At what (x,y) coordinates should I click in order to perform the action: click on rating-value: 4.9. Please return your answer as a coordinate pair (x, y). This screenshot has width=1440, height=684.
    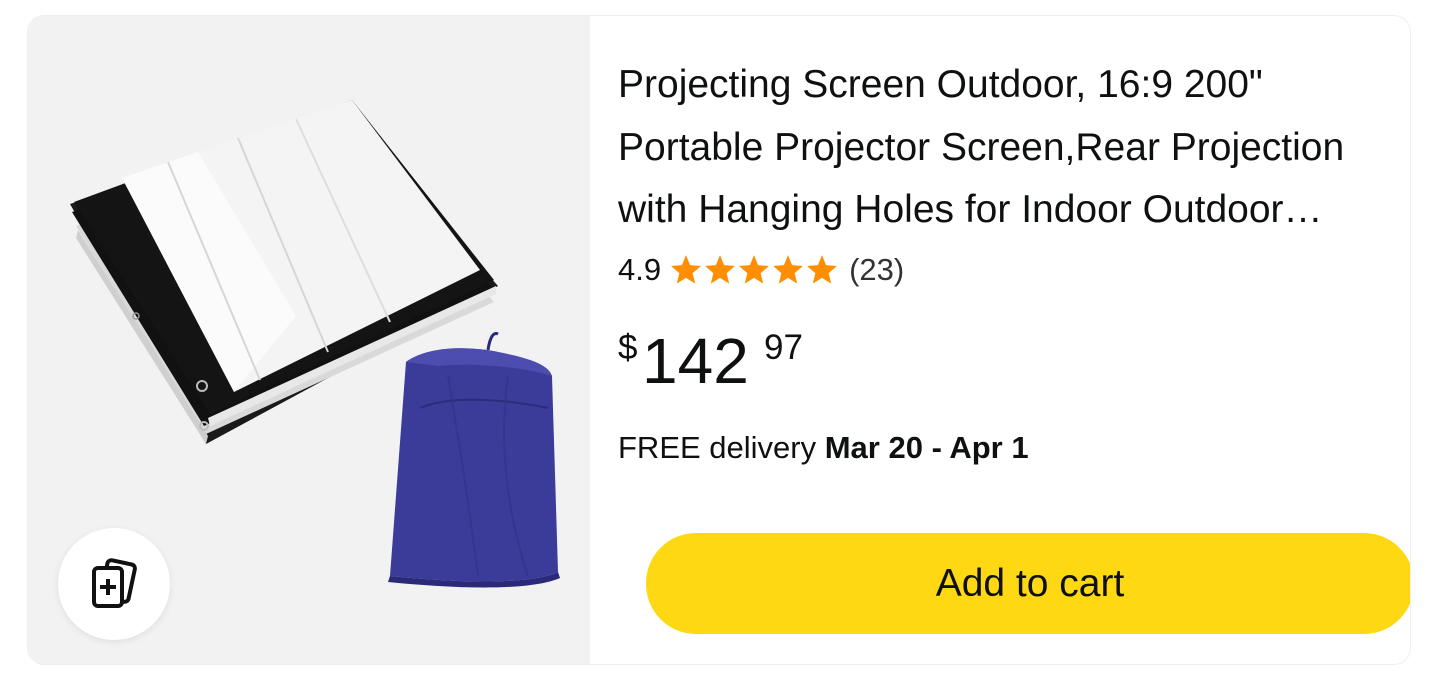
    Looking at the image, I should click on (640, 269).